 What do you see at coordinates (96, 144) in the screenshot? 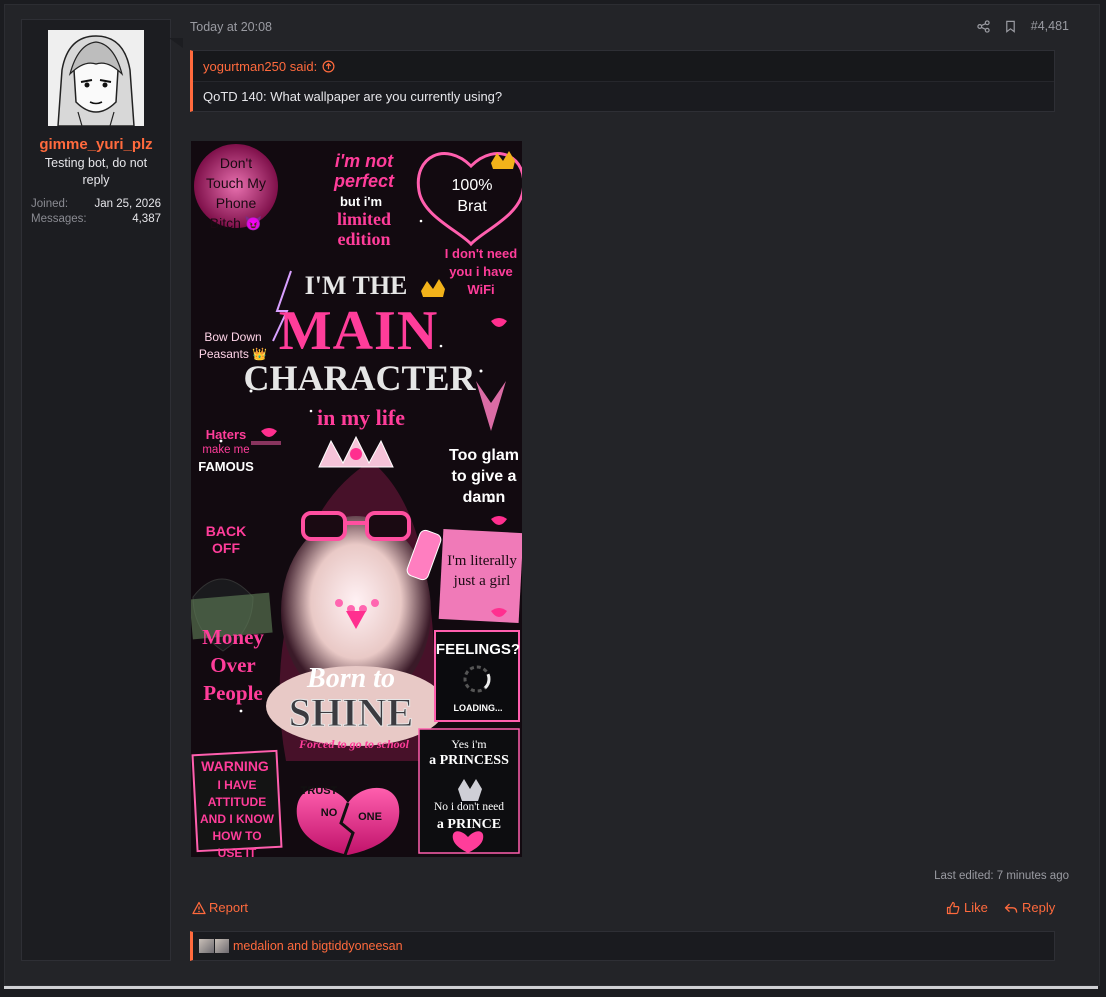
I see `username: gimme_yuri_plz` at bounding box center [96, 144].